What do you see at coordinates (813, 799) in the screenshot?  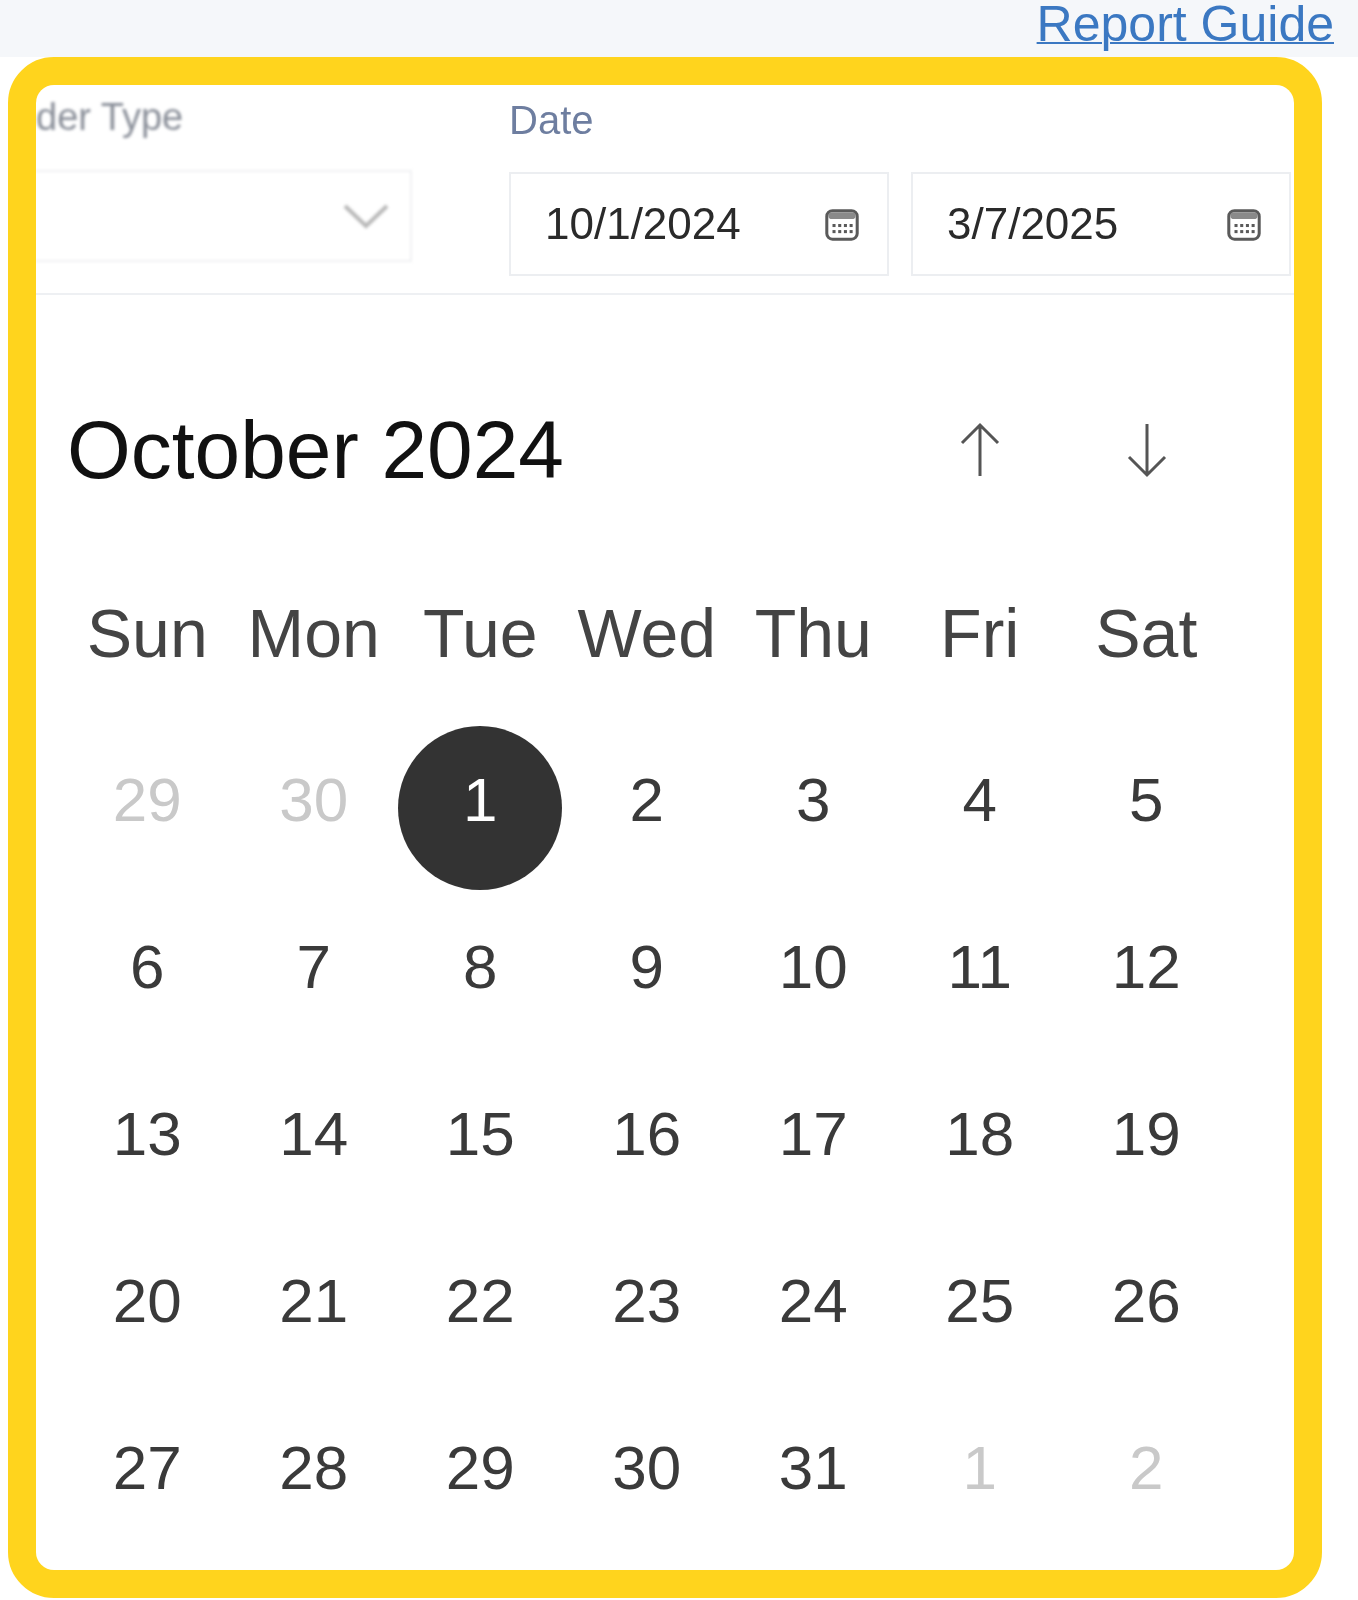 I see `day-cell: 3` at bounding box center [813, 799].